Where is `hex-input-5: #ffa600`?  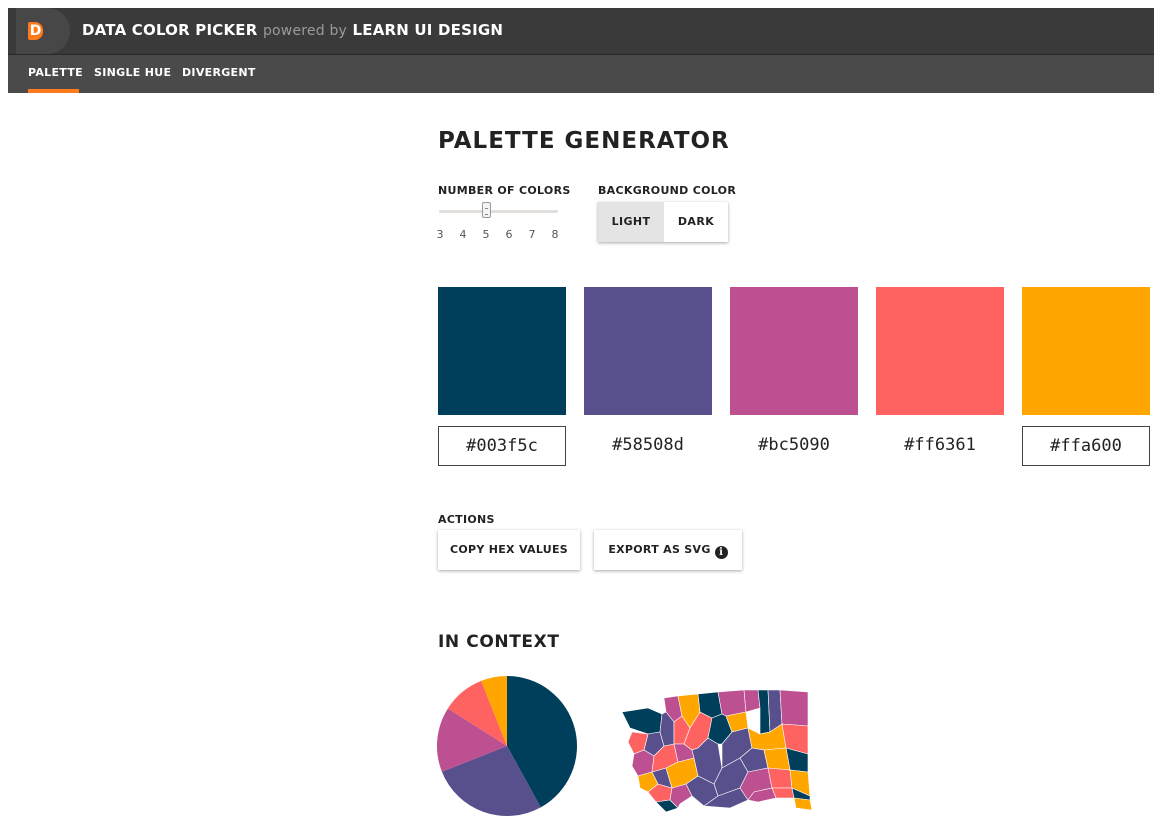 hex-input-5: #ffa600 is located at coordinates (1086, 446).